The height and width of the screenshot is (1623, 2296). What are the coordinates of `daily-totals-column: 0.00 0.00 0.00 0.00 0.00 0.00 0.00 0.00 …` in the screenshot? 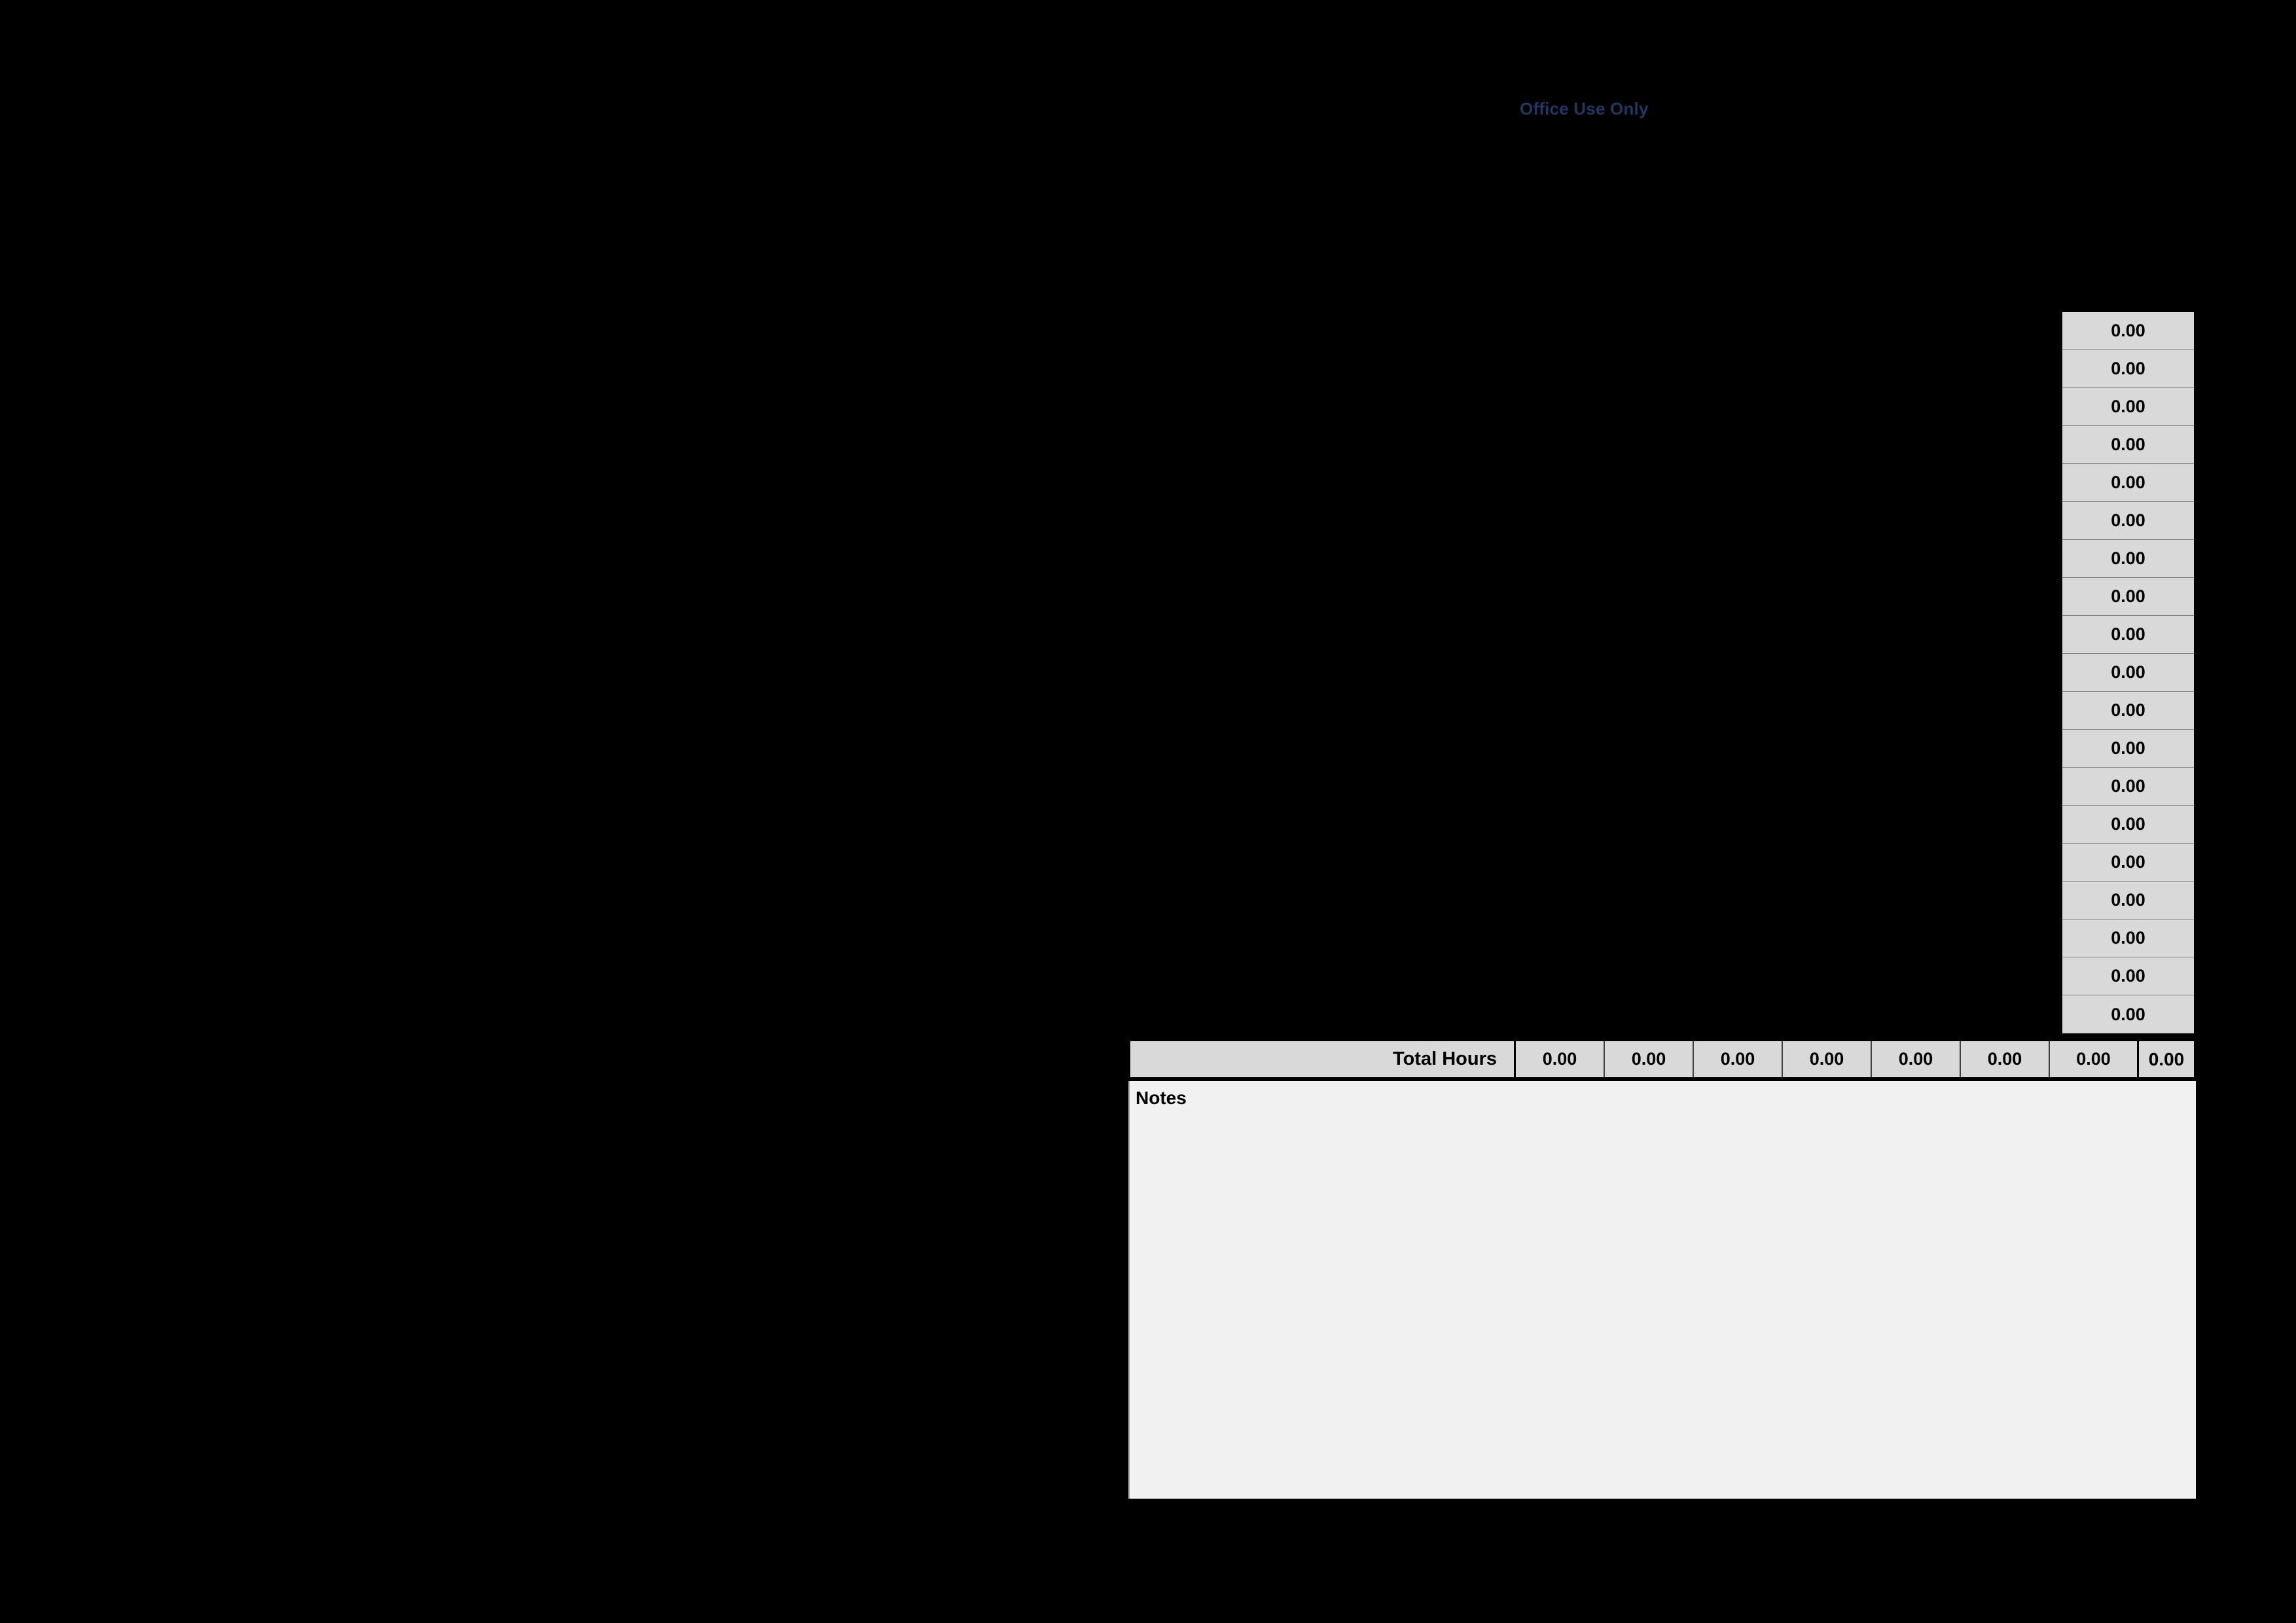 It's located at (2128, 671).